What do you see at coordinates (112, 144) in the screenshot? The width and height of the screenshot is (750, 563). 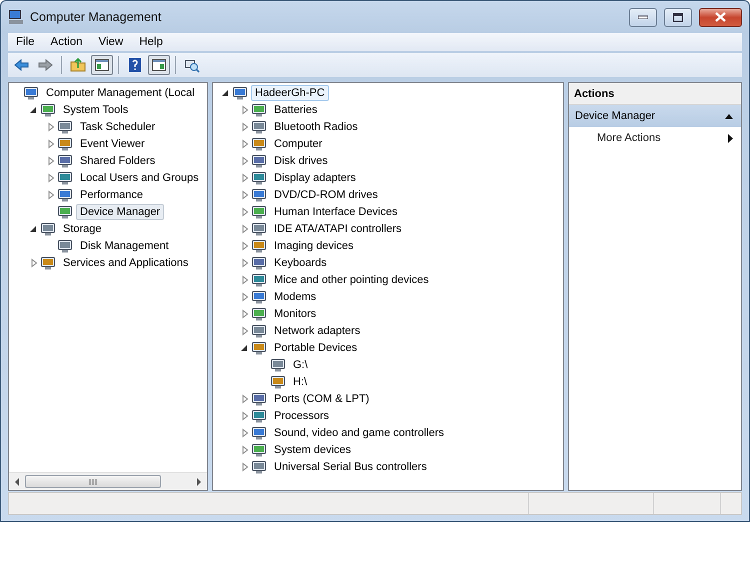 I see `tree-item: Event Viewer` at bounding box center [112, 144].